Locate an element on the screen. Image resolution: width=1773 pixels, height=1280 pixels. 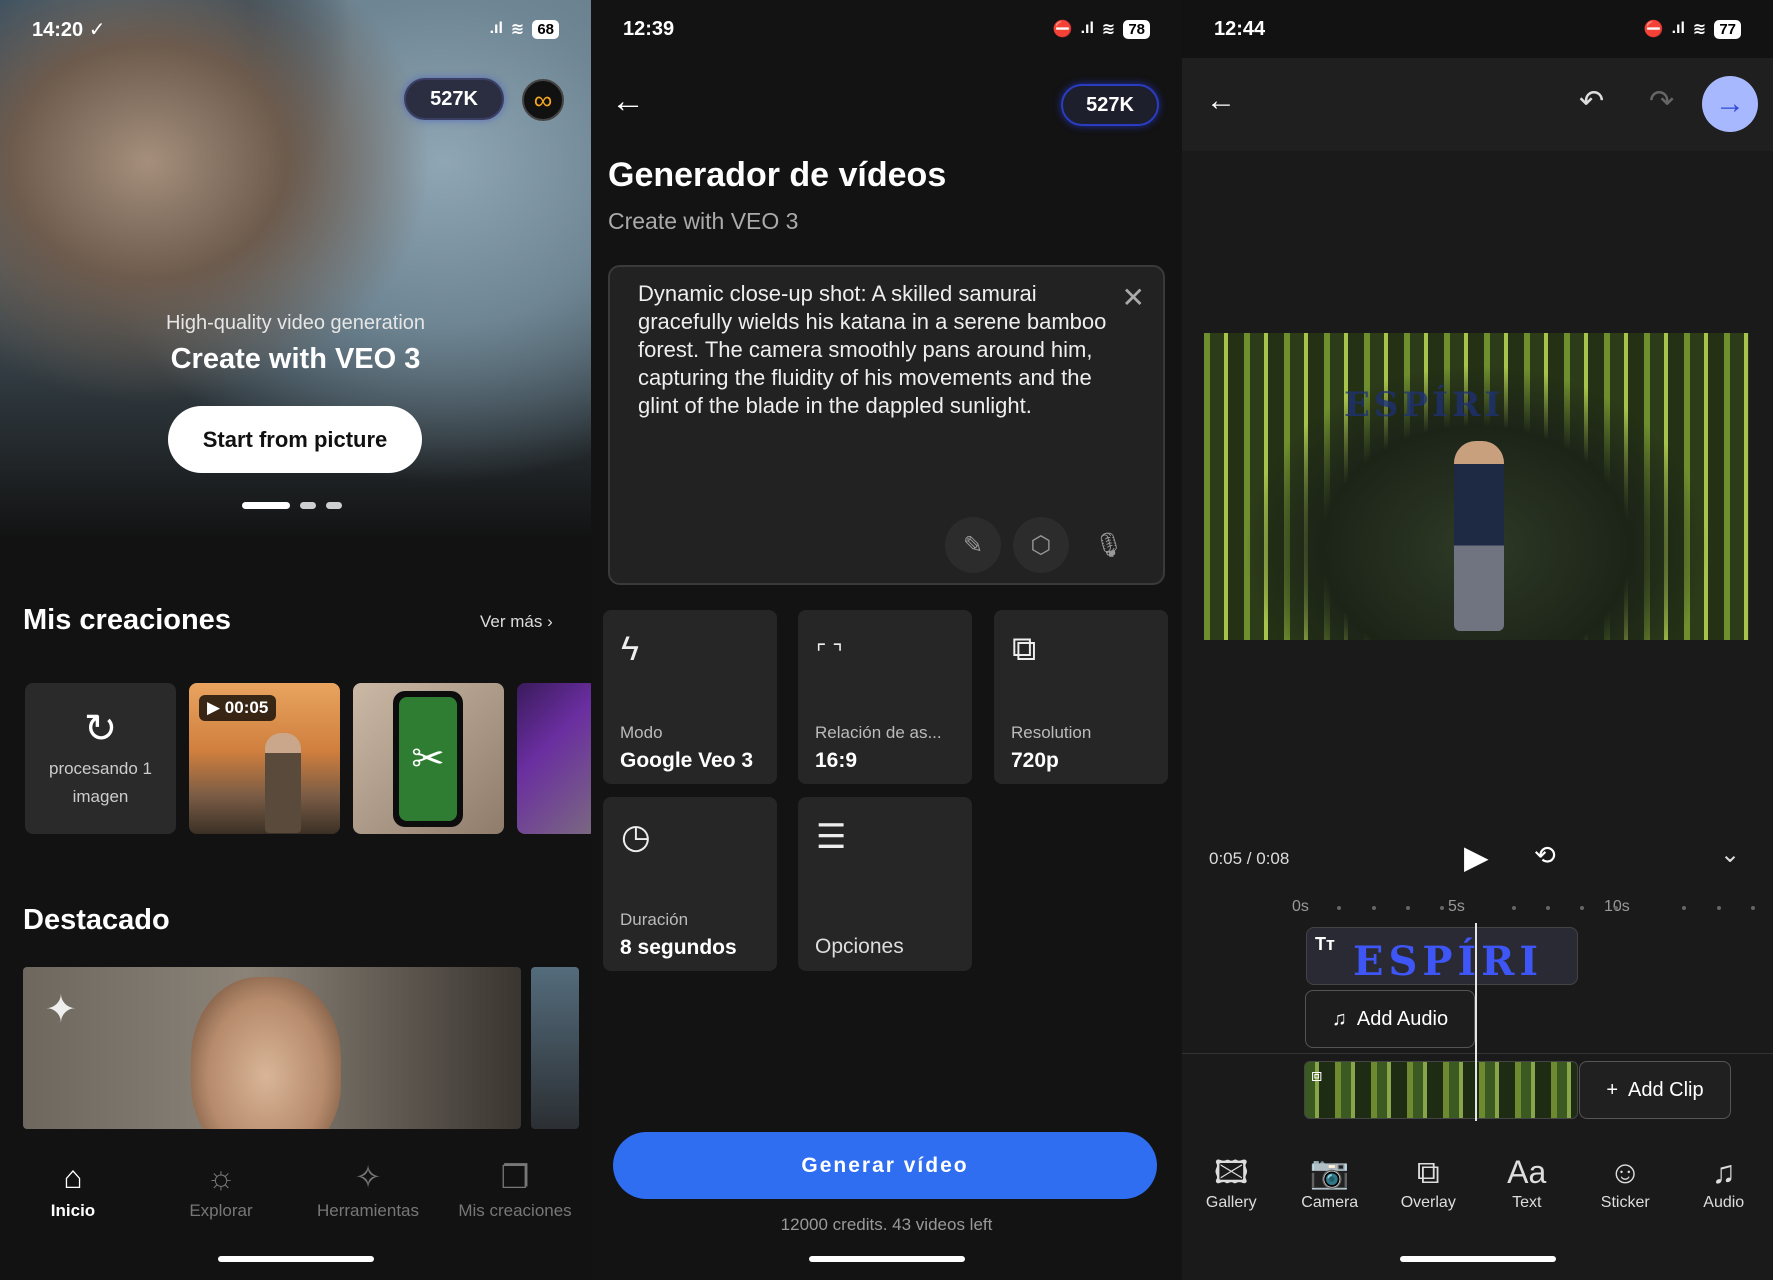
music-note-icon: ♫ is located at coordinates (1339, 1018).